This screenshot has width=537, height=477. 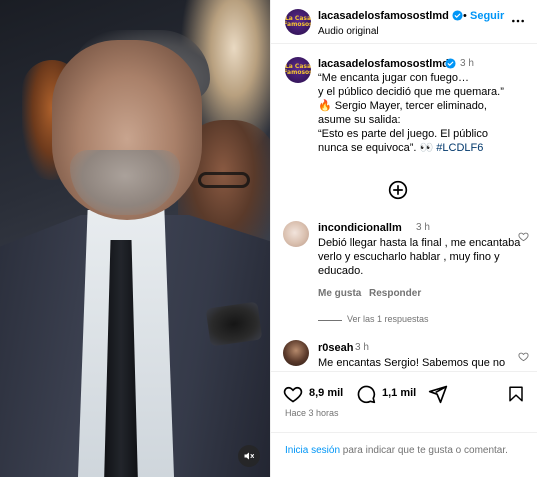 What do you see at coordinates (383, 16) in the screenshot?
I see `account-username: lacasadelosfamosostlmd` at bounding box center [383, 16].